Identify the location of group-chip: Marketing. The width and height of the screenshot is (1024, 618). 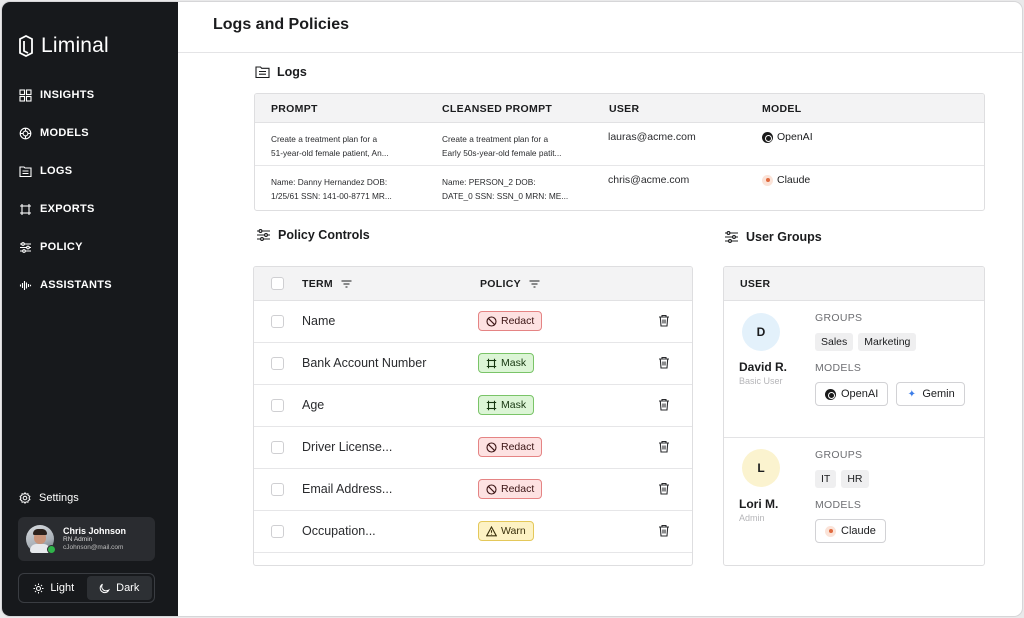
(887, 342).